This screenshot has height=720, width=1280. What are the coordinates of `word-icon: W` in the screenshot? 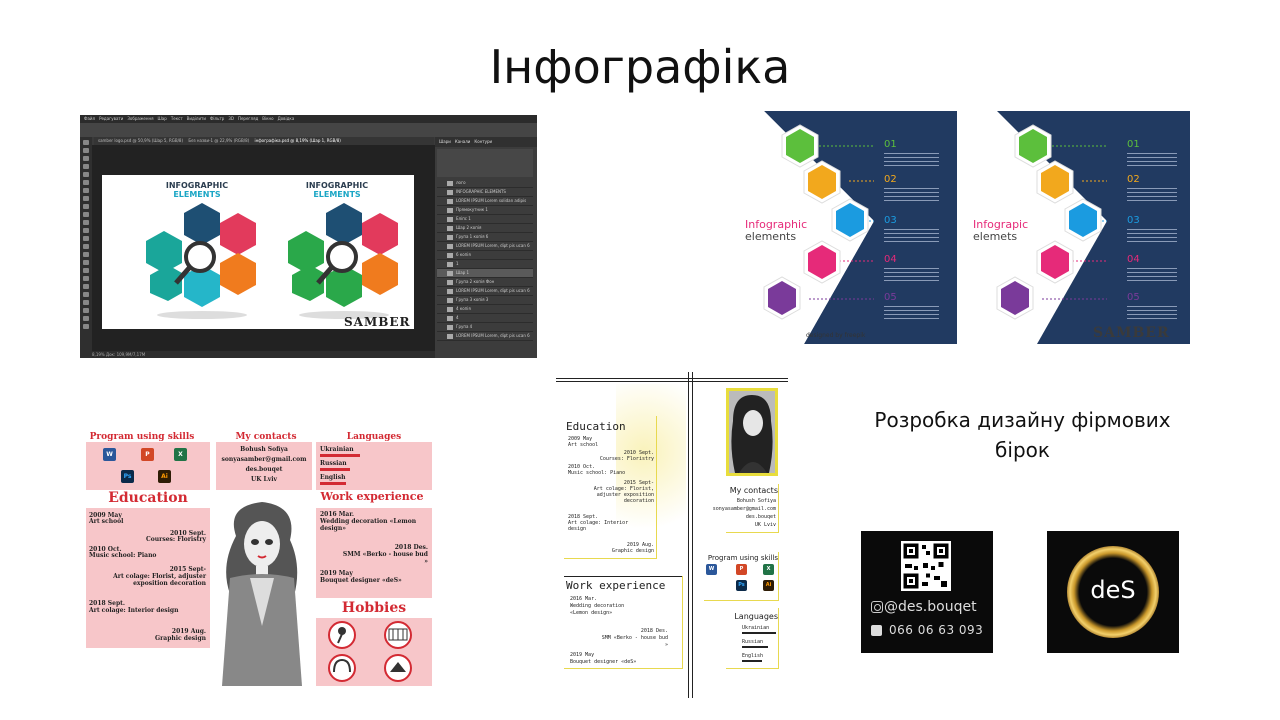 It's located at (109, 454).